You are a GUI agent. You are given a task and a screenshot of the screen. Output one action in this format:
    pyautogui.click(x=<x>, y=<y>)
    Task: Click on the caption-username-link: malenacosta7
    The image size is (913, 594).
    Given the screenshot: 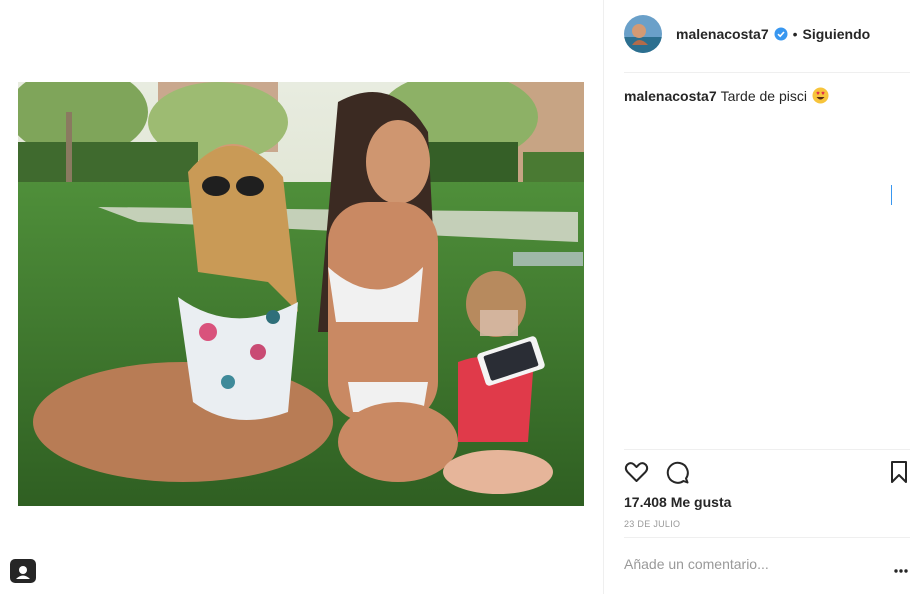 What is the action you would take?
    pyautogui.click(x=670, y=96)
    